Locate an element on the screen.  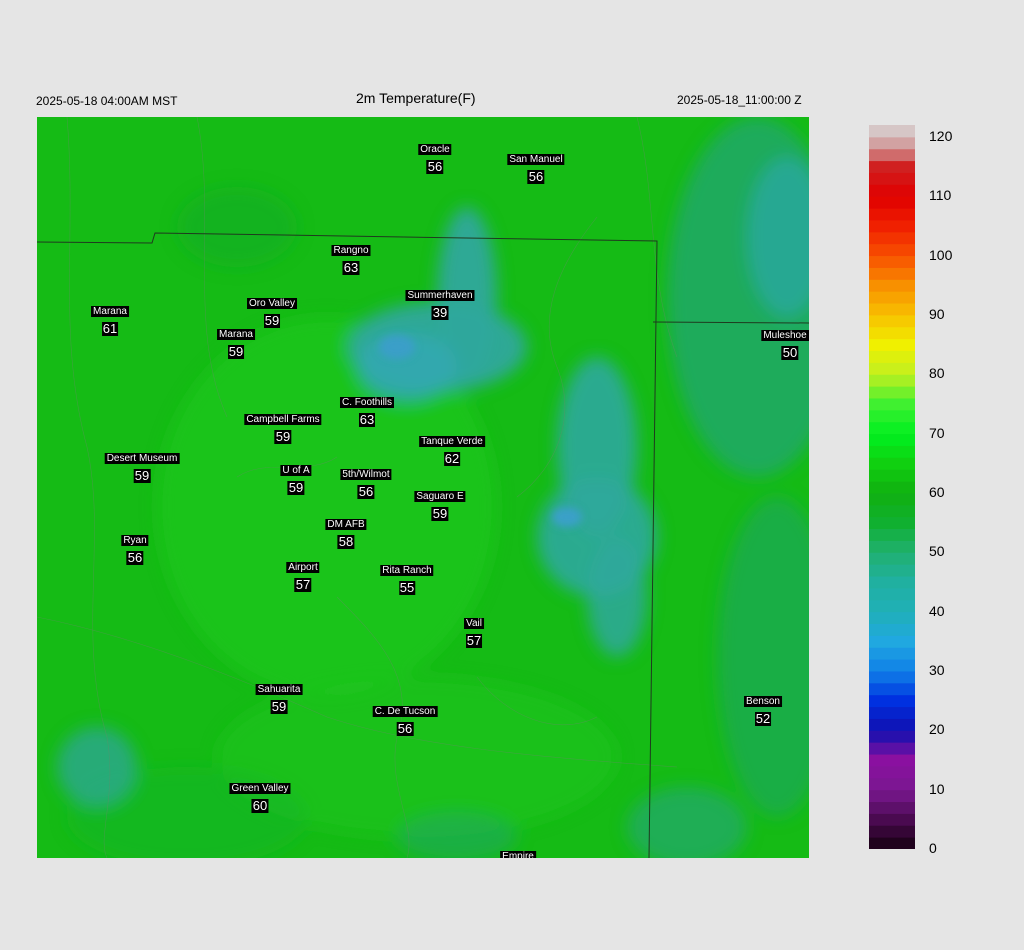
station-name: Saguaro E is located at coordinates (440, 496).